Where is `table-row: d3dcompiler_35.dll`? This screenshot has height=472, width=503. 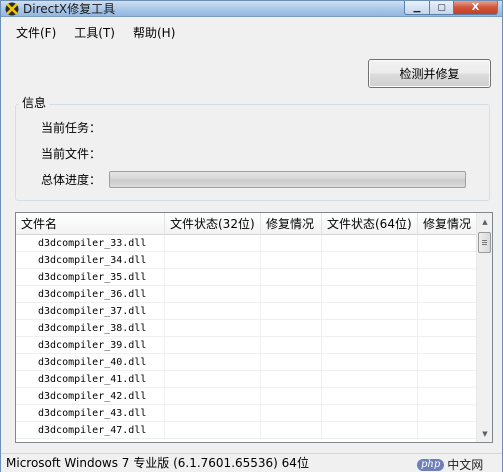
table-row: d3dcompiler_35.dll is located at coordinates (246, 277).